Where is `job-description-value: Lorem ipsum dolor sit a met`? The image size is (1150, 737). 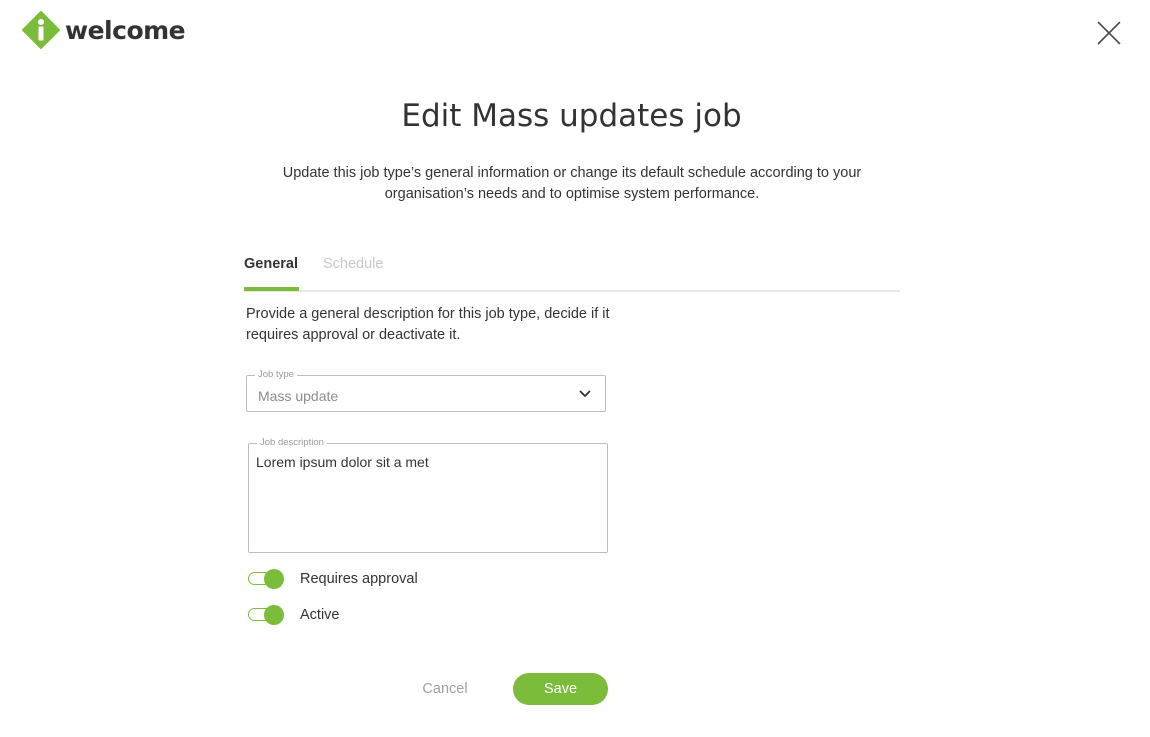
job-description-value: Lorem ipsum dolor sit a met is located at coordinates (342, 462).